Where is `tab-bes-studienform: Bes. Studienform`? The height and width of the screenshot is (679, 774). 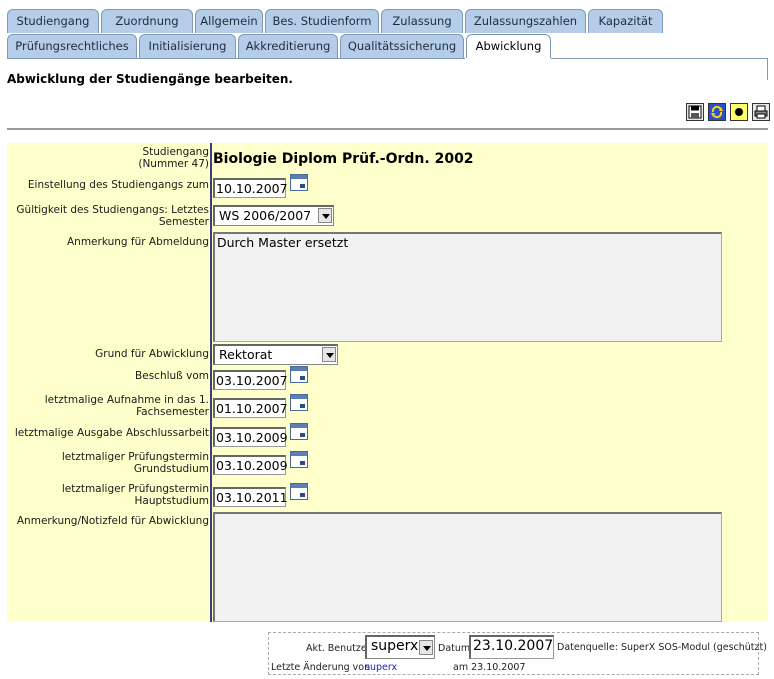 tab-bes-studienform: Bes. Studienform is located at coordinates (322, 21).